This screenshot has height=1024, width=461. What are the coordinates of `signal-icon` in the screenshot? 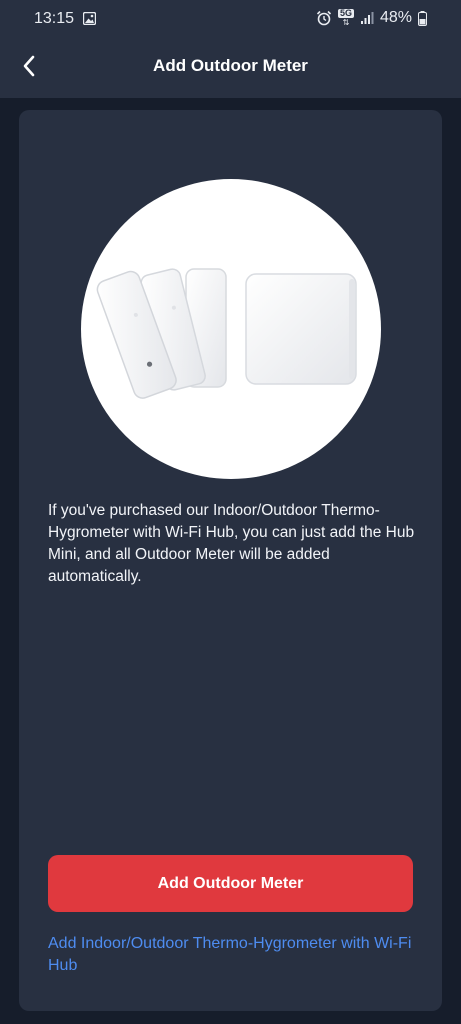 It's located at (367, 18).